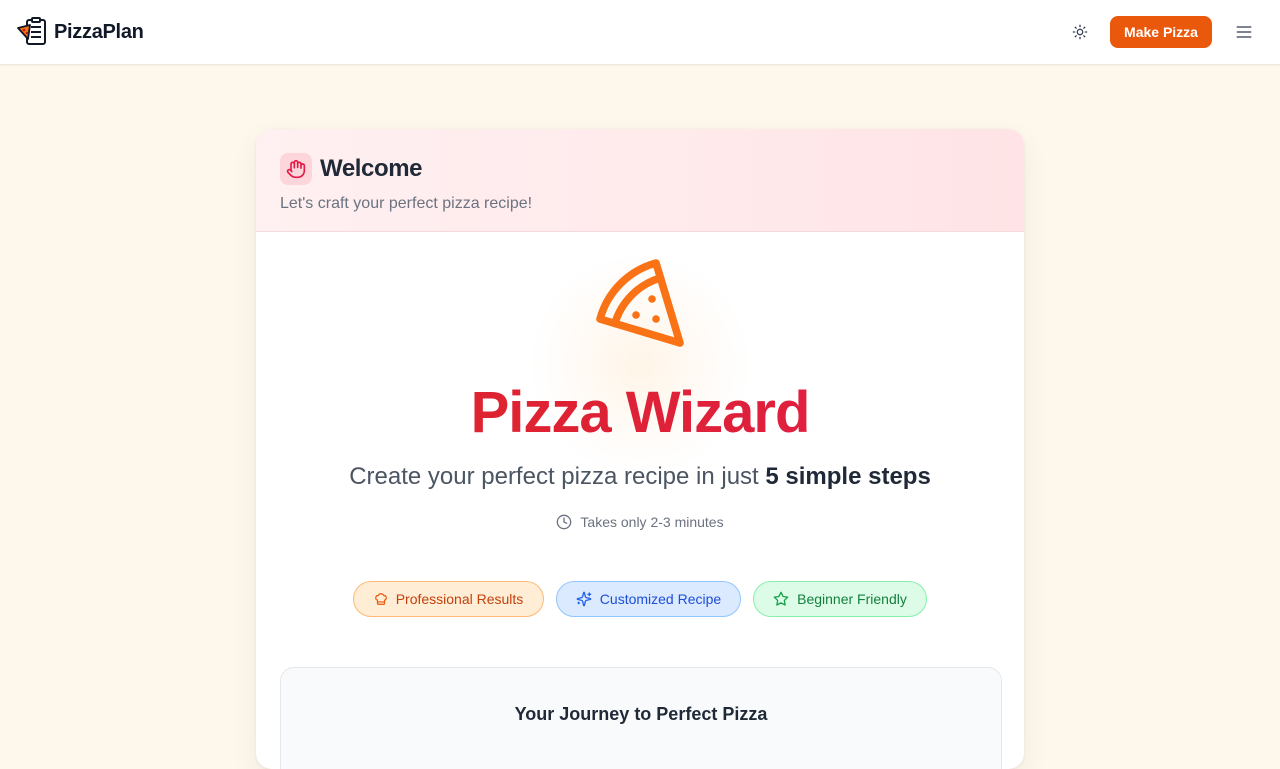  What do you see at coordinates (1161, 32) in the screenshot?
I see `make-pizza-button: Make Pizza` at bounding box center [1161, 32].